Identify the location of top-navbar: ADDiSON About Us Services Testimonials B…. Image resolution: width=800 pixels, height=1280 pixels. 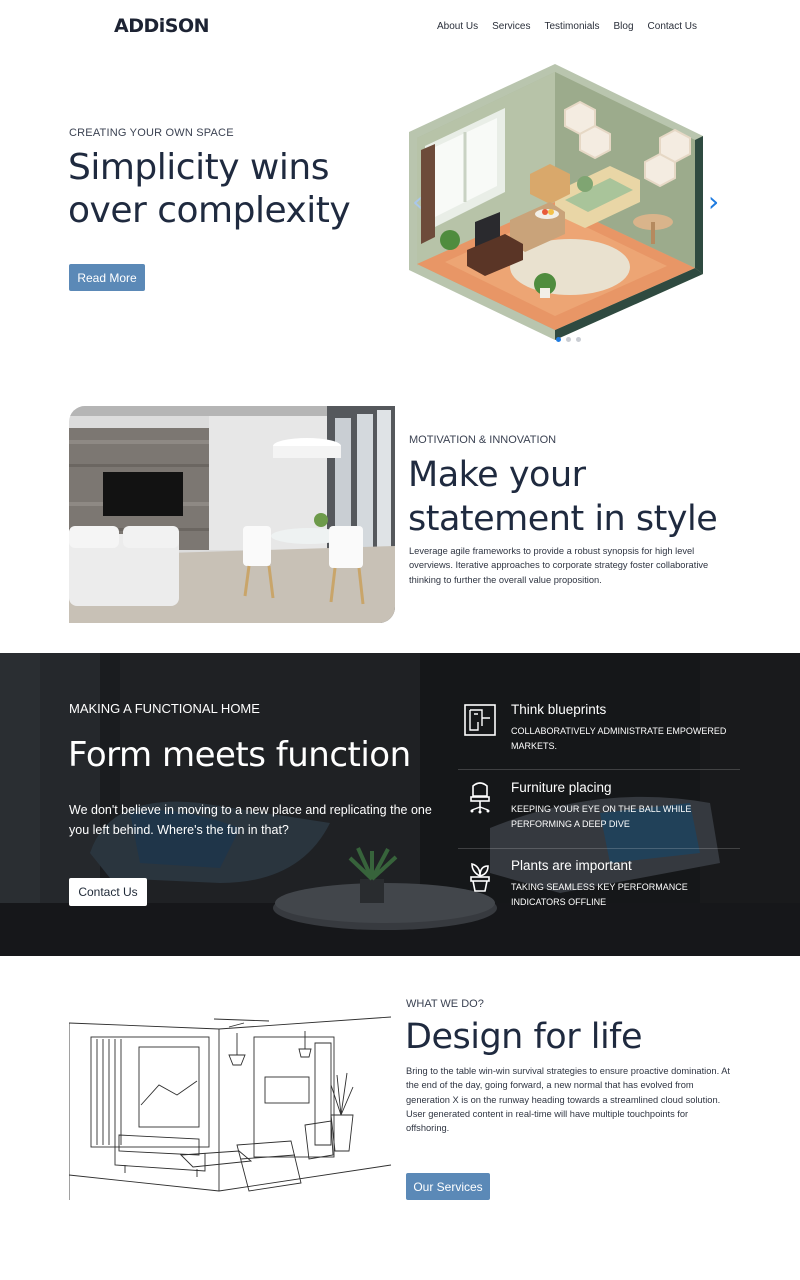
(400, 28).